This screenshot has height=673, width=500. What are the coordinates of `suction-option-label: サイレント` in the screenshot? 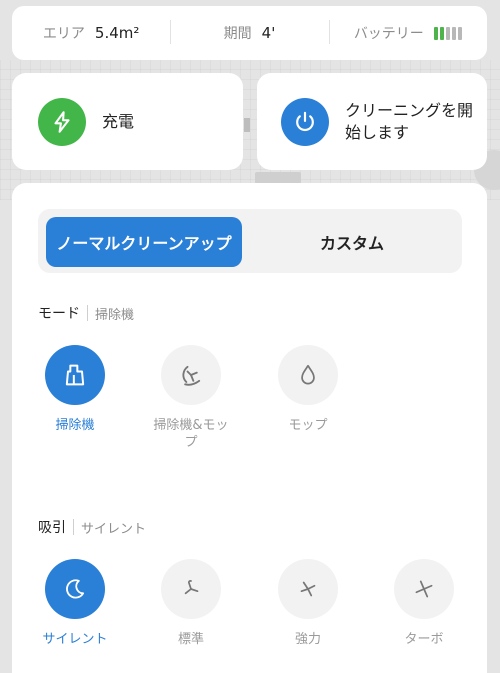 It's located at (75, 639).